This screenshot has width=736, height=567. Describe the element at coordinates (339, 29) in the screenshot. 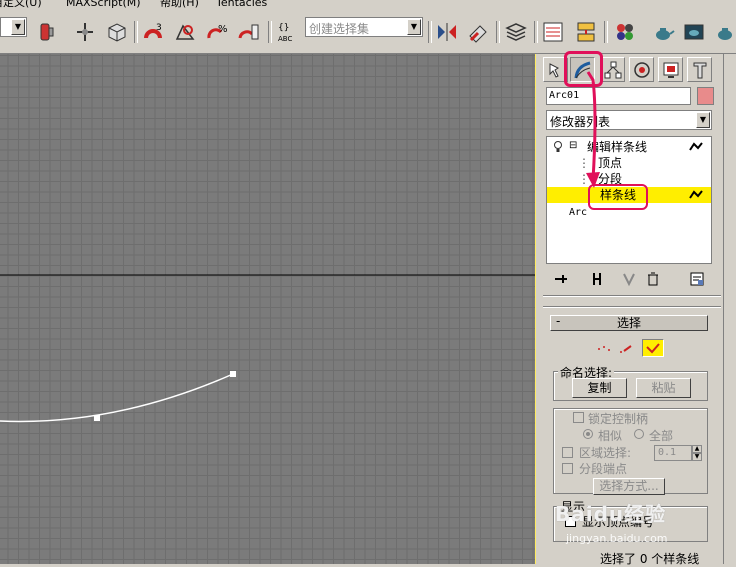

I see `selection-set-placeholder: 创建选择集` at that location.